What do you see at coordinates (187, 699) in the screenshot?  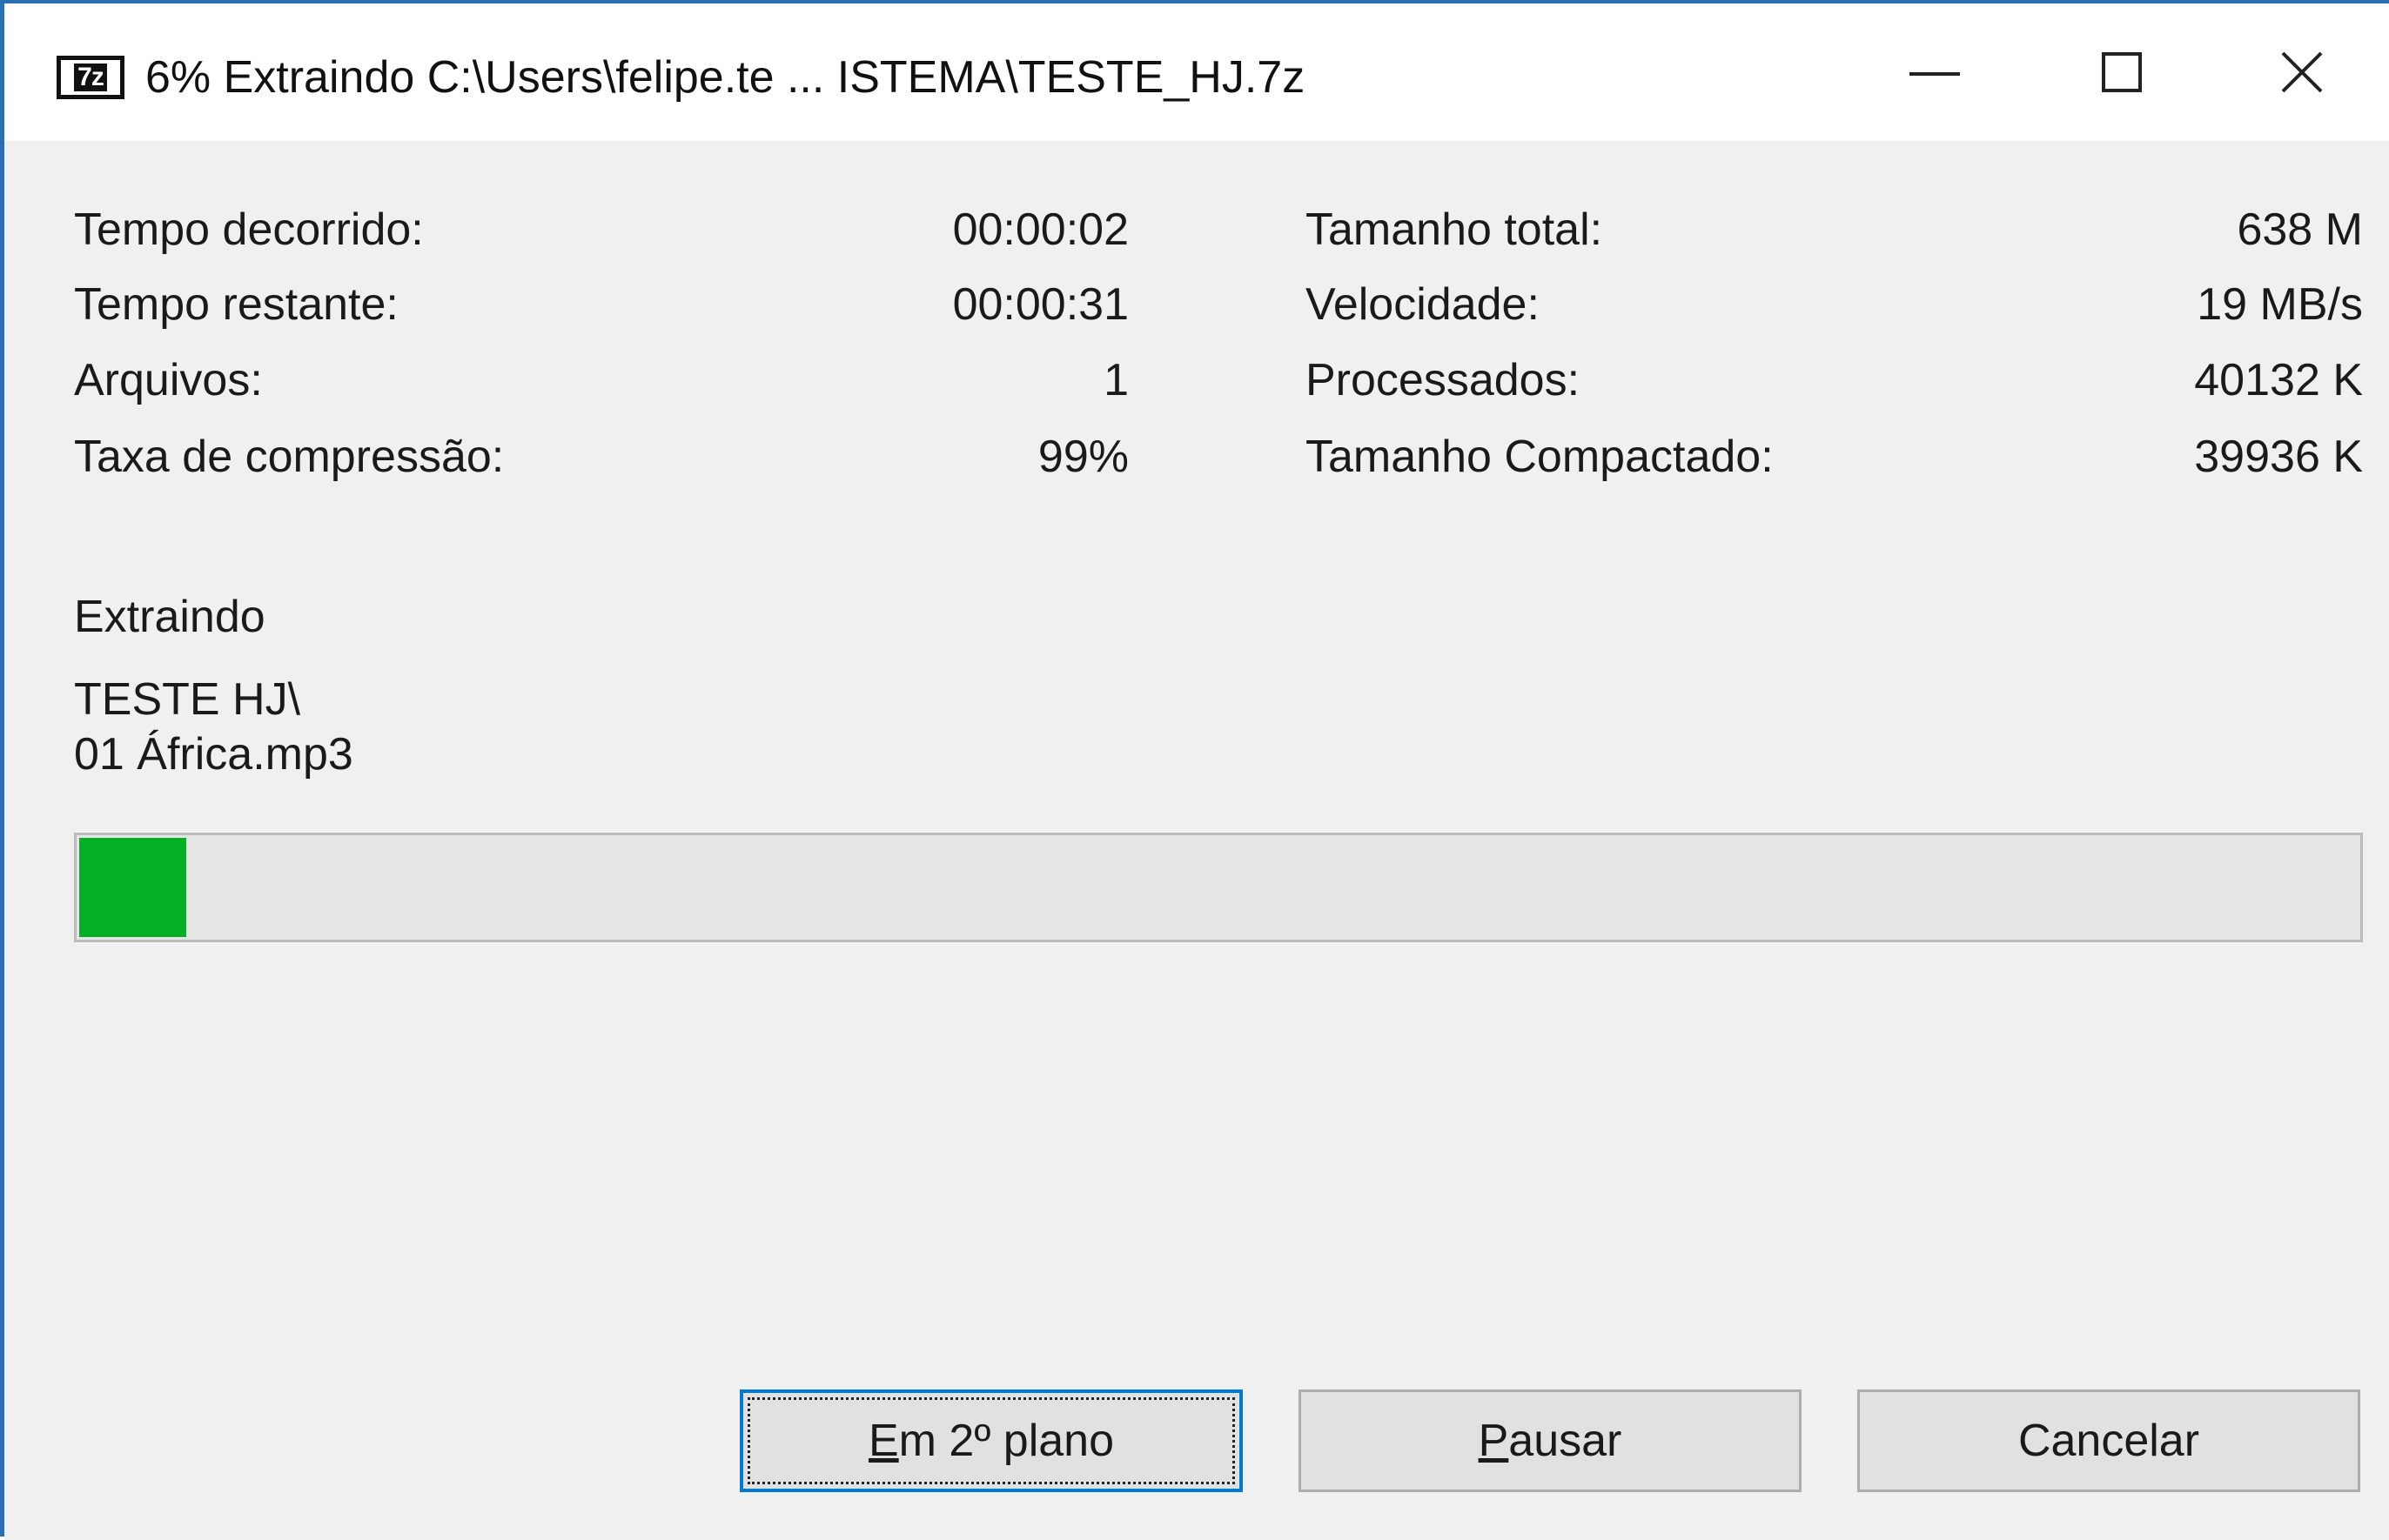 I see `current-folder: TESTE HJ\` at bounding box center [187, 699].